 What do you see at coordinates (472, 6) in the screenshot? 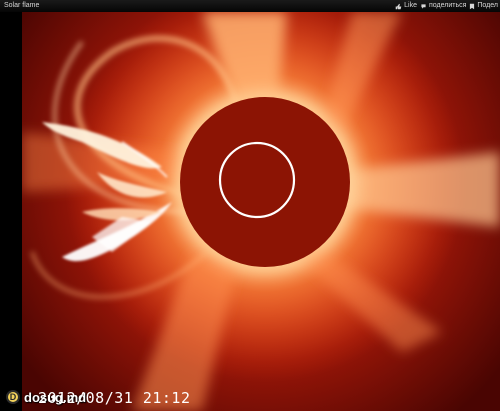
I see `bookmark-icon` at bounding box center [472, 6].